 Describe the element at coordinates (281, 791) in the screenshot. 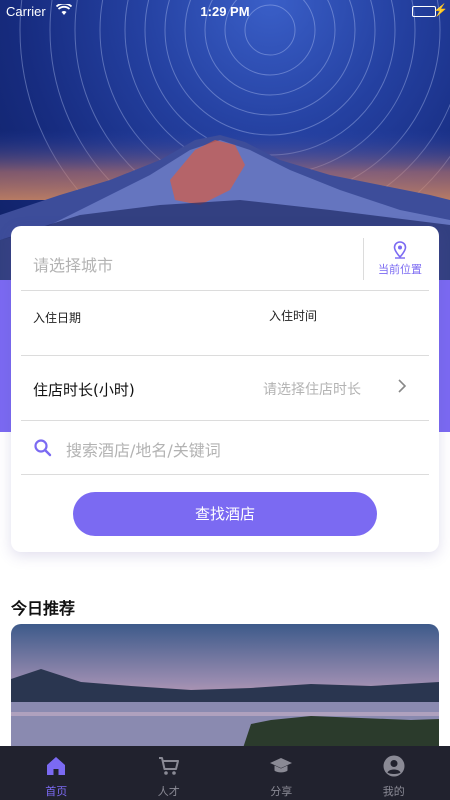

I see `tab-label: 分享` at that location.